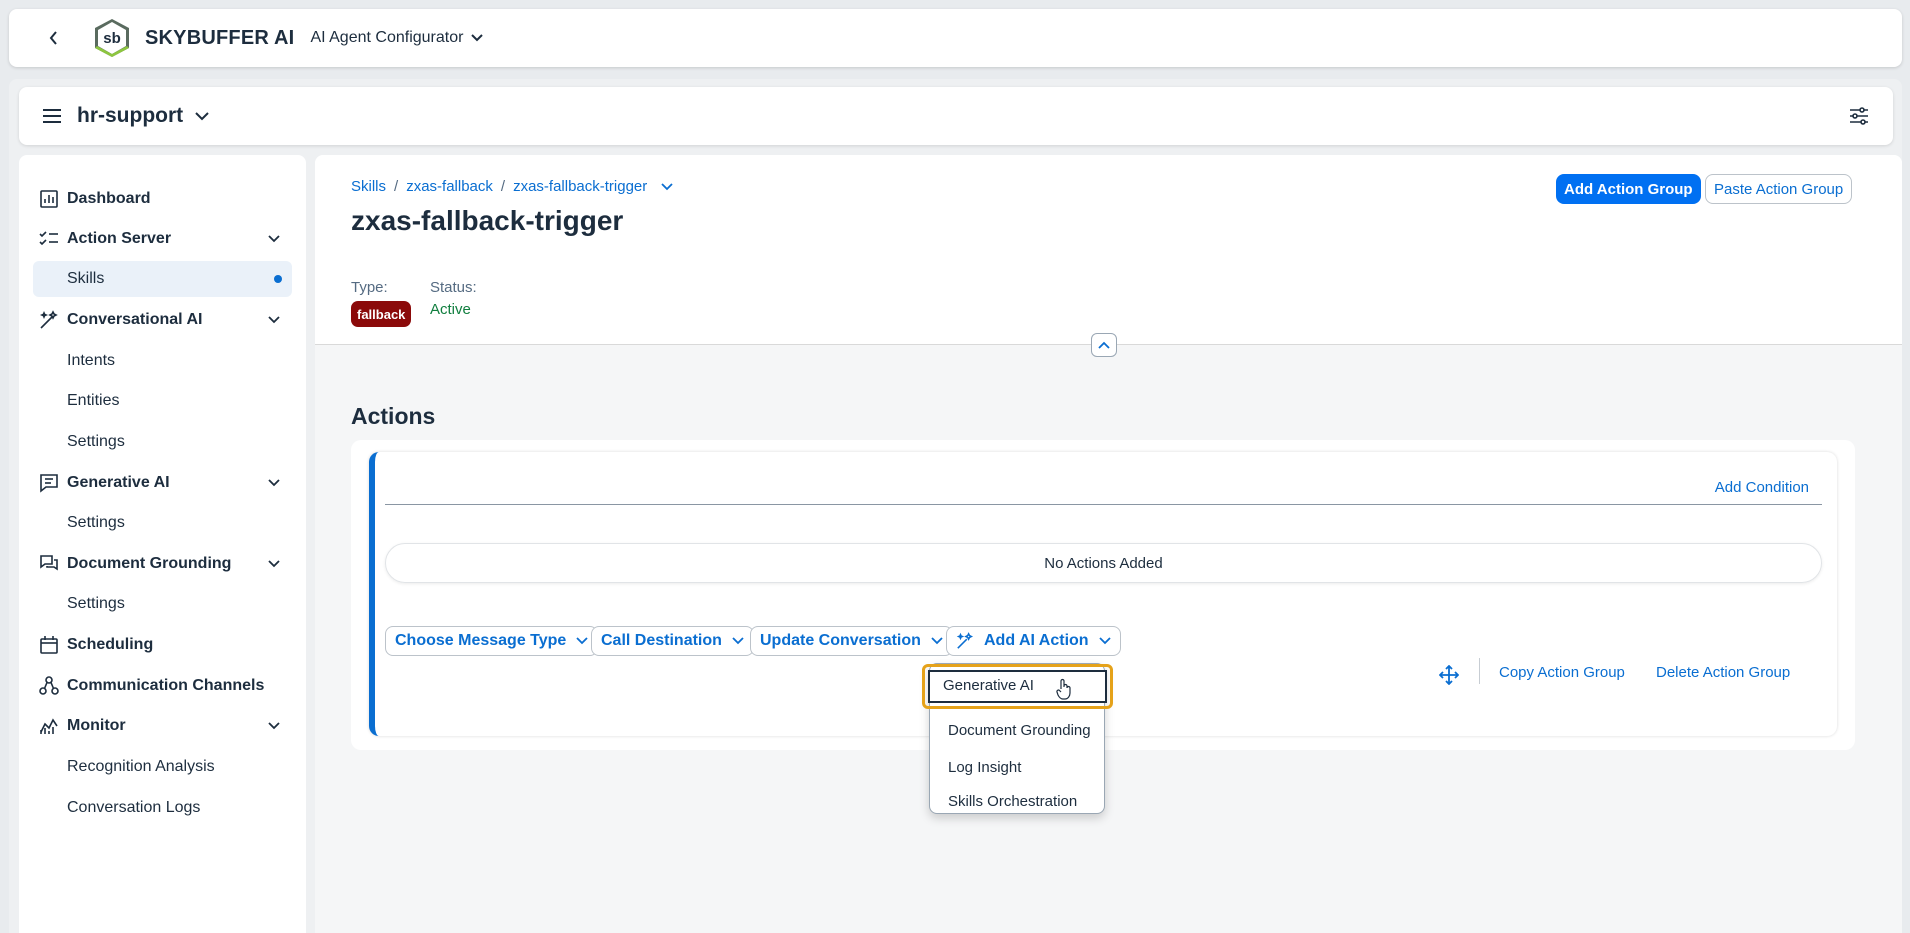 This screenshot has height=933, width=1910. I want to click on breadcrumb-current: zxas-fallback-trigger, so click(580, 186).